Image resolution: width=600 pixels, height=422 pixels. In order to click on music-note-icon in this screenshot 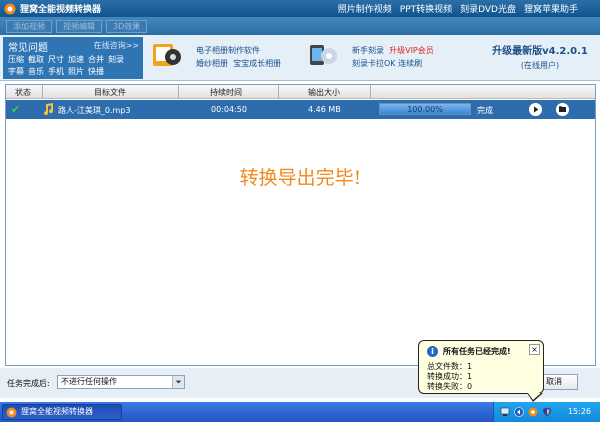, I will do `click(49, 109)`.